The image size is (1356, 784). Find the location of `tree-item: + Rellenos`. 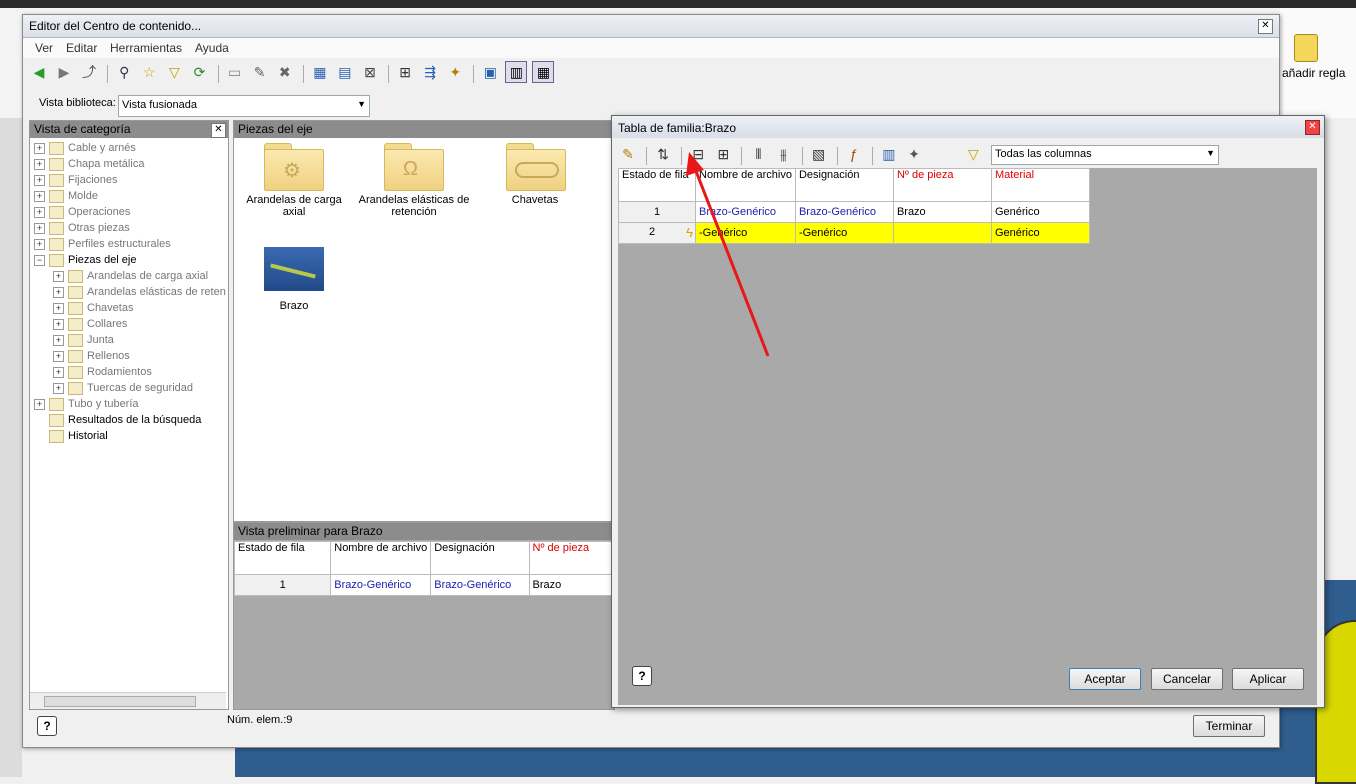

tree-item: + Rellenos is located at coordinates (130, 356).